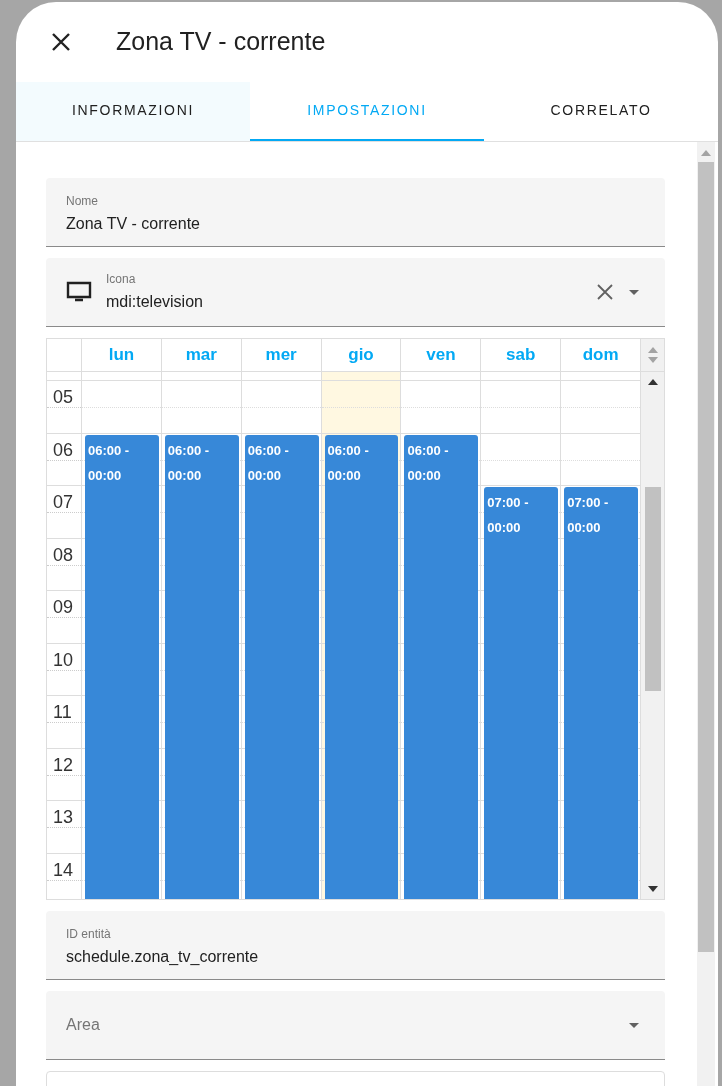  I want to click on hour-label: 07, so click(63, 502).